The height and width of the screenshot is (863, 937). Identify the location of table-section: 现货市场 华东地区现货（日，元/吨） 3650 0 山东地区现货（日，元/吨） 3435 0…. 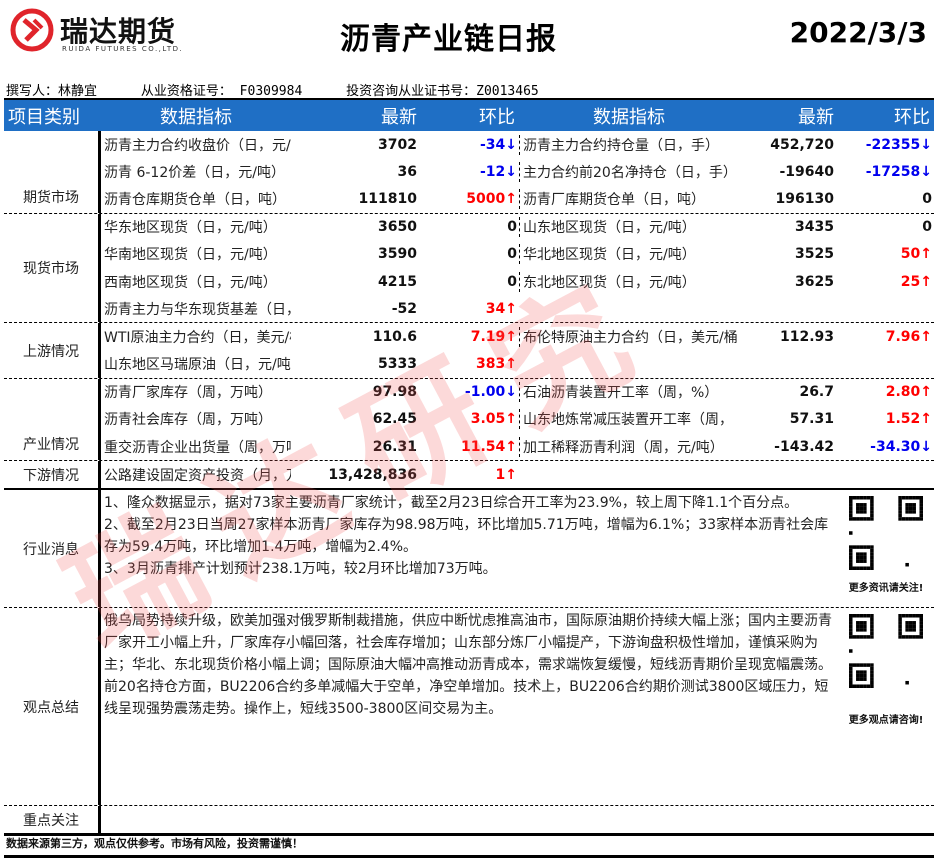
(469, 268).